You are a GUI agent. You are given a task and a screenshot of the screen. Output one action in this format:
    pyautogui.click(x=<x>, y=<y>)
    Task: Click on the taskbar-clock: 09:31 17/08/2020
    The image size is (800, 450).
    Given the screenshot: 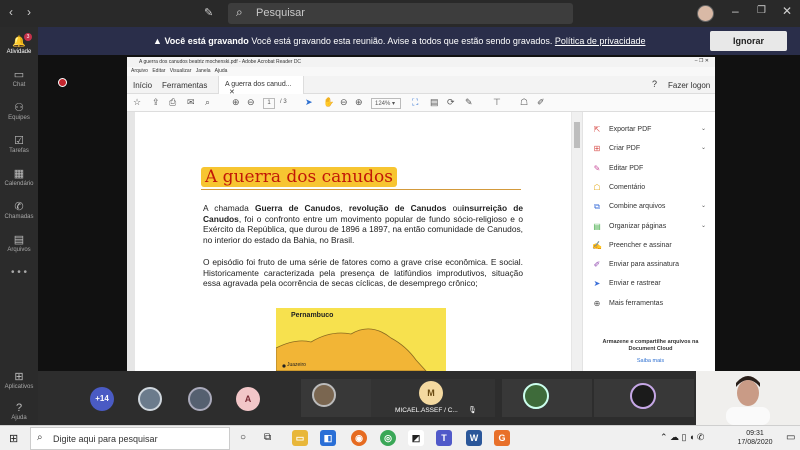 What is the action you would take?
    pyautogui.click(x=755, y=438)
    